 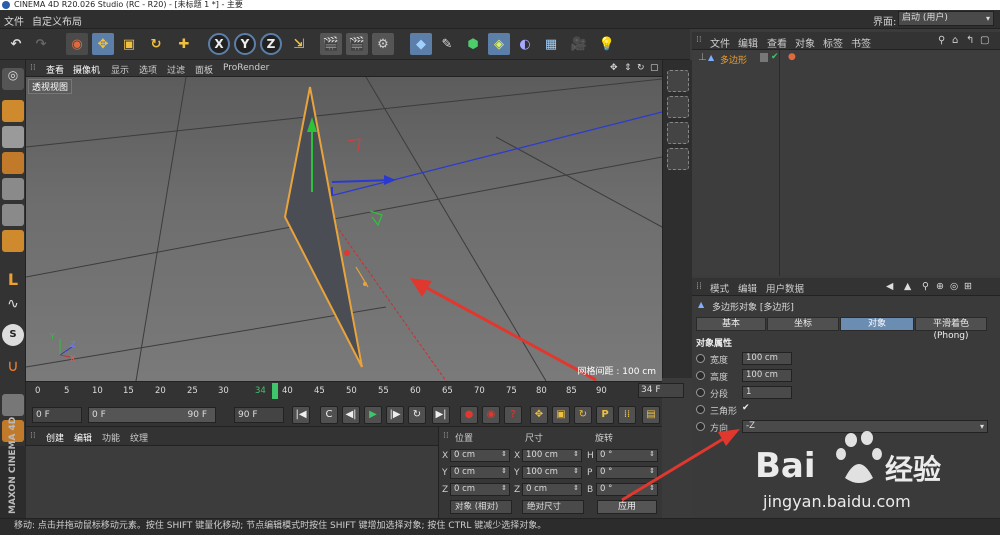 I want to click on playhead, so click(x=275, y=391).